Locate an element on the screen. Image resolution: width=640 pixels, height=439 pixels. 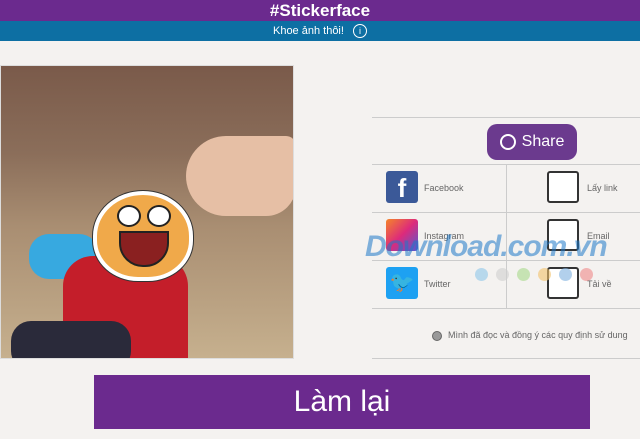
twitter-icon: 🐦 is located at coordinates (402, 283).